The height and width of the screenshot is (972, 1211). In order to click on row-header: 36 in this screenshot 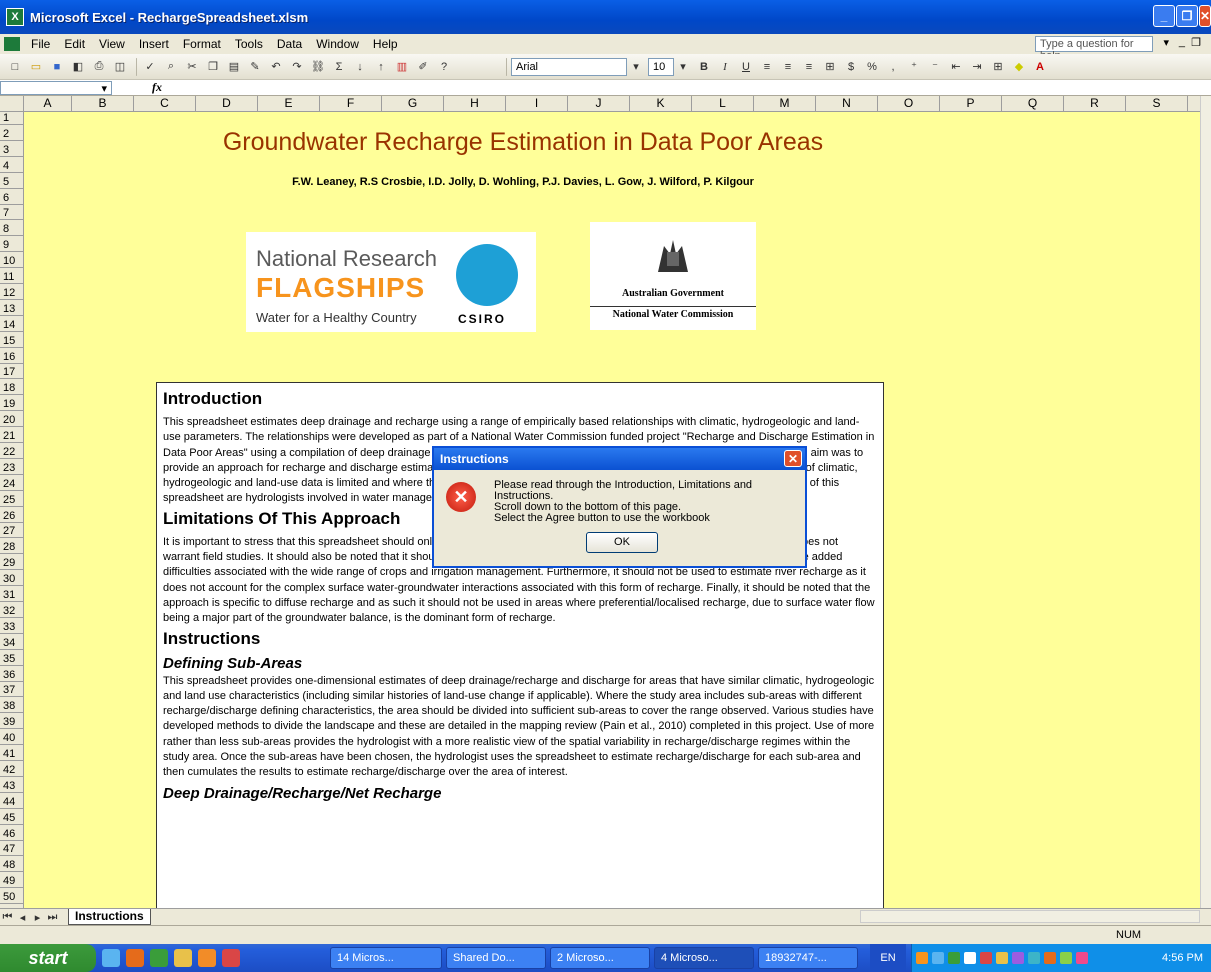, I will do `click(12, 675)`.